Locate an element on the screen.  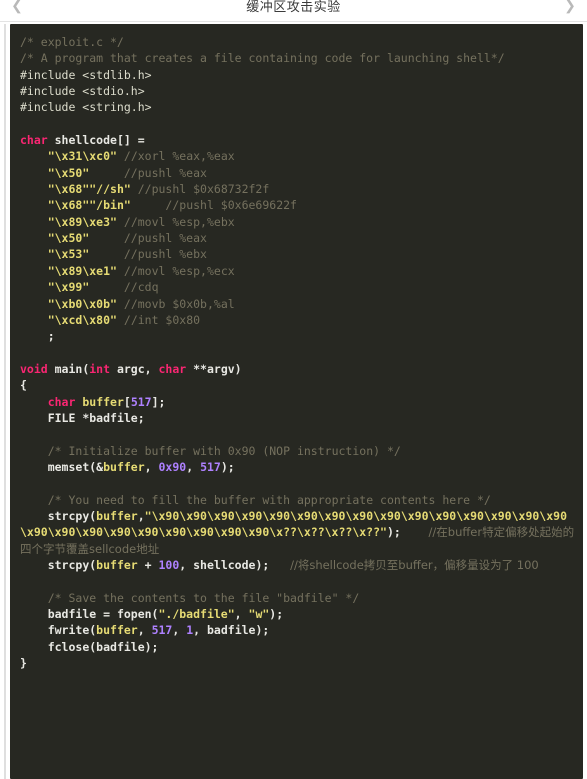
code-token: ; is located at coordinates (37, 336).